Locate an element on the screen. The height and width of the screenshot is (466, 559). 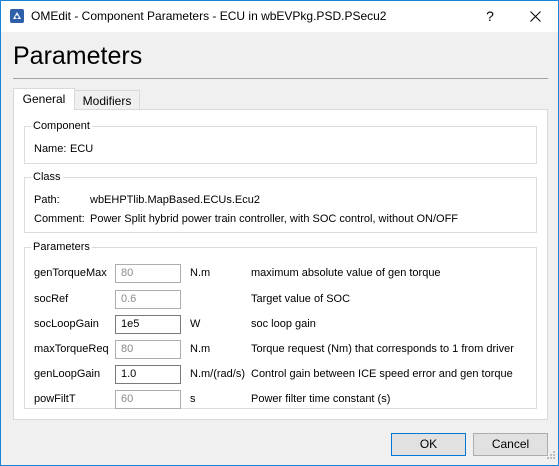
parameters-group-title: Parameters is located at coordinates (61, 247).